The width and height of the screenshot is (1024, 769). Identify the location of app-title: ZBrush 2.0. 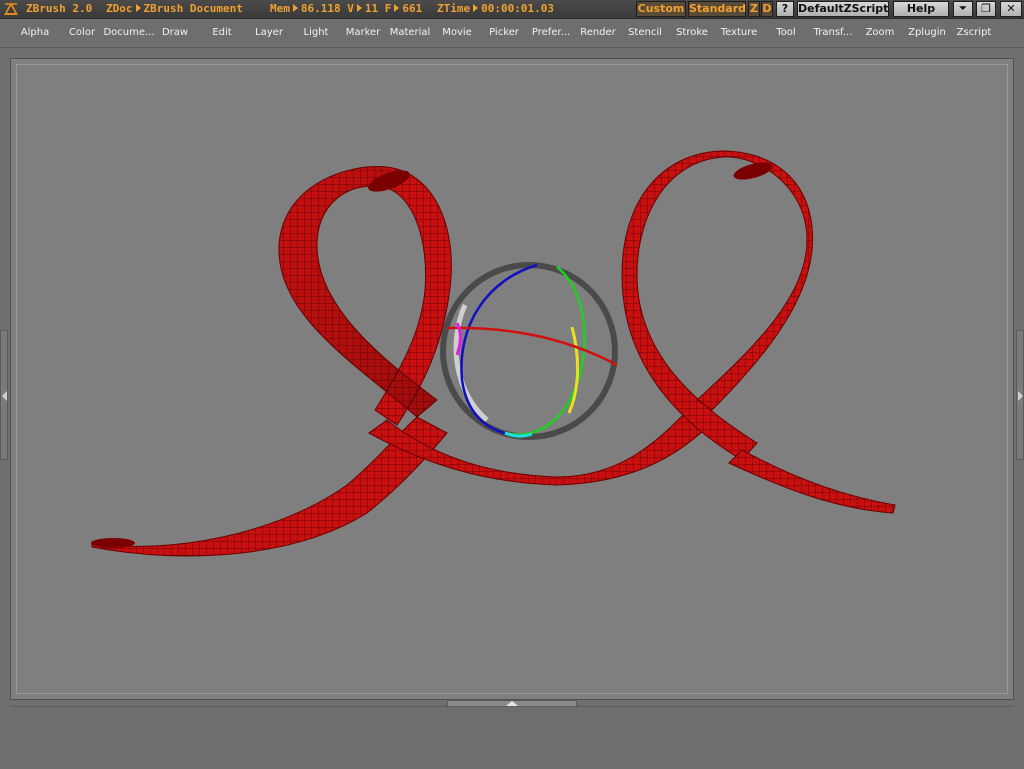
(59, 8).